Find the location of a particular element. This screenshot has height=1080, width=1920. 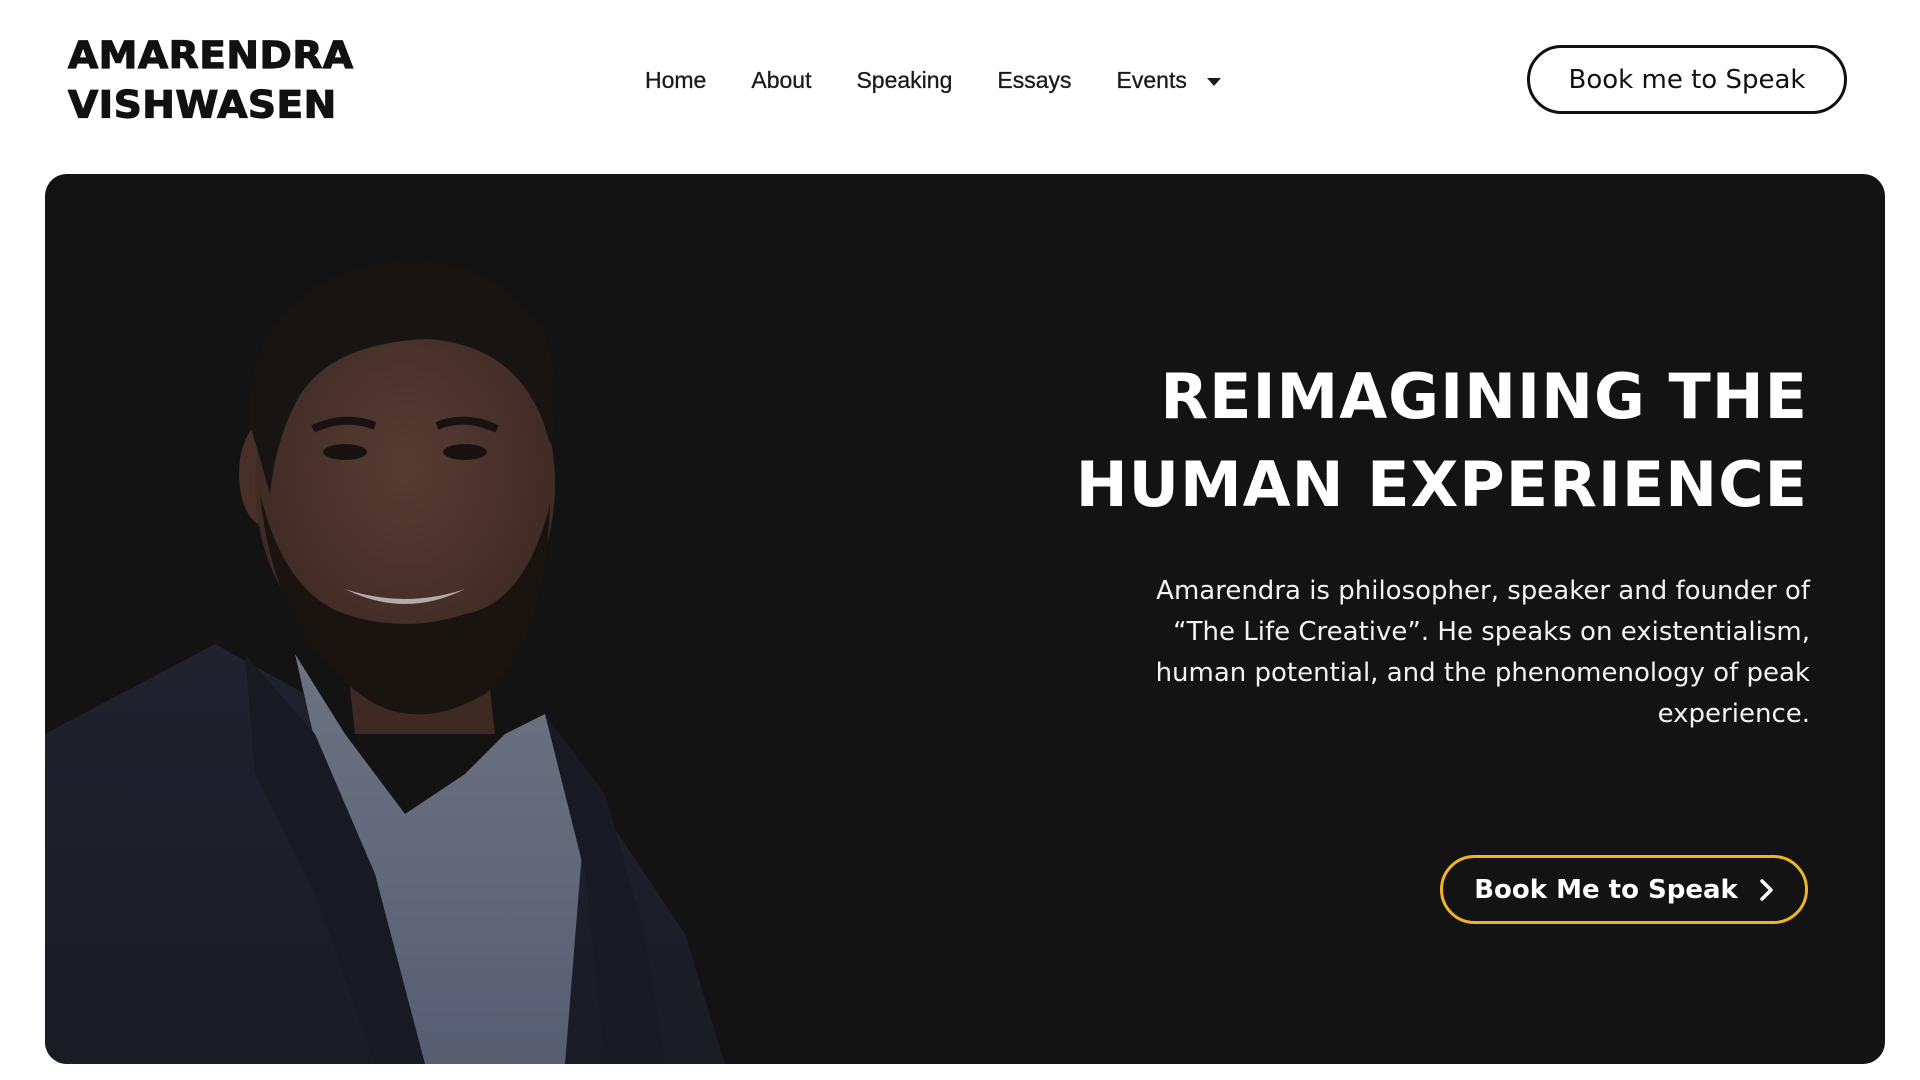

nav-item-essays: Essays is located at coordinates (1034, 80).